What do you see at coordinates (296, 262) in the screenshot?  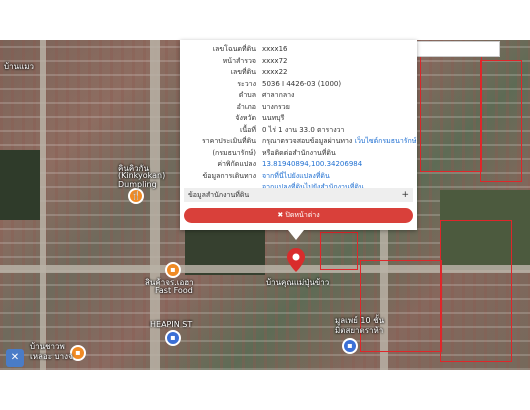 I see `map-pin-icon` at bounding box center [296, 262].